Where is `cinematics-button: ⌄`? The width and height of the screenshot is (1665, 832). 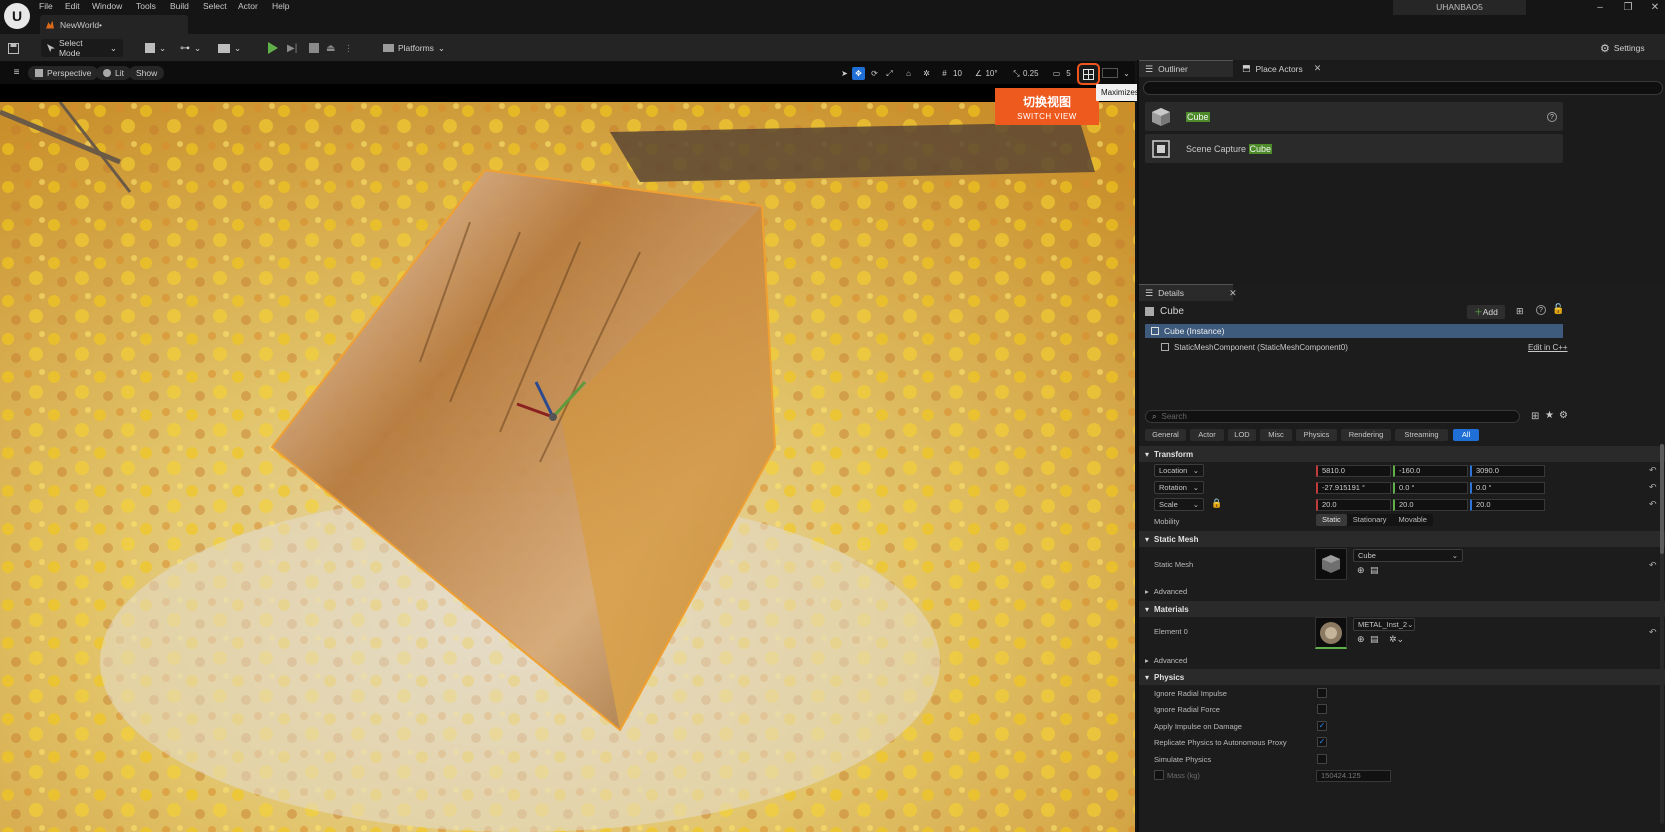 cinematics-button: ⌄ is located at coordinates (229, 48).